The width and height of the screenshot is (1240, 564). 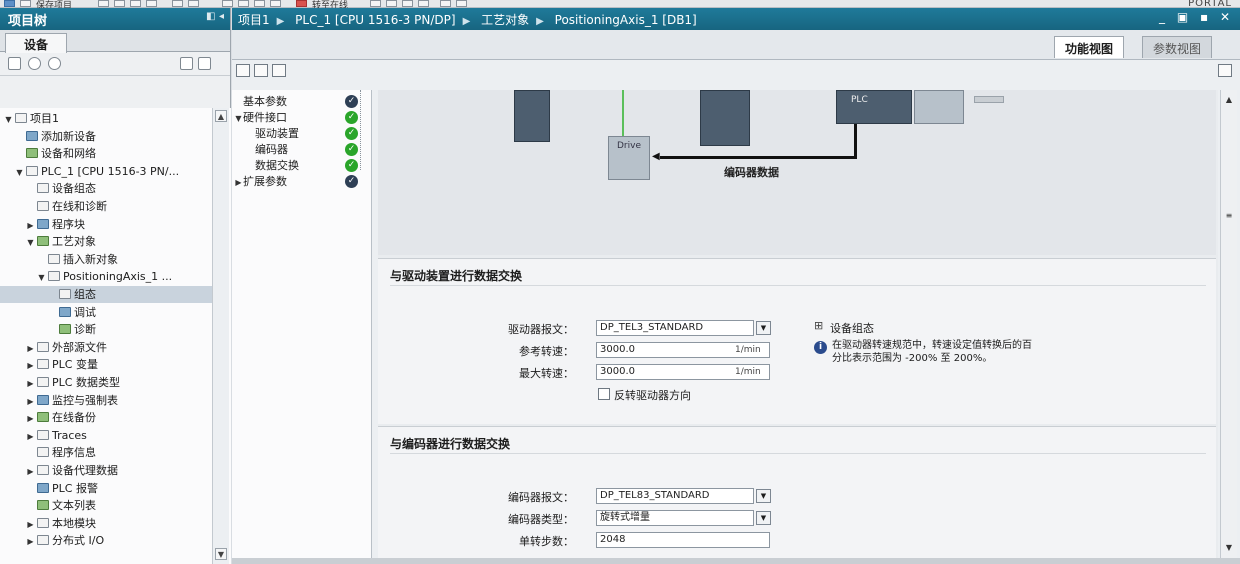 I want to click on window-controls: _ ▣ ▪ ✕, so click(x=1196, y=17).